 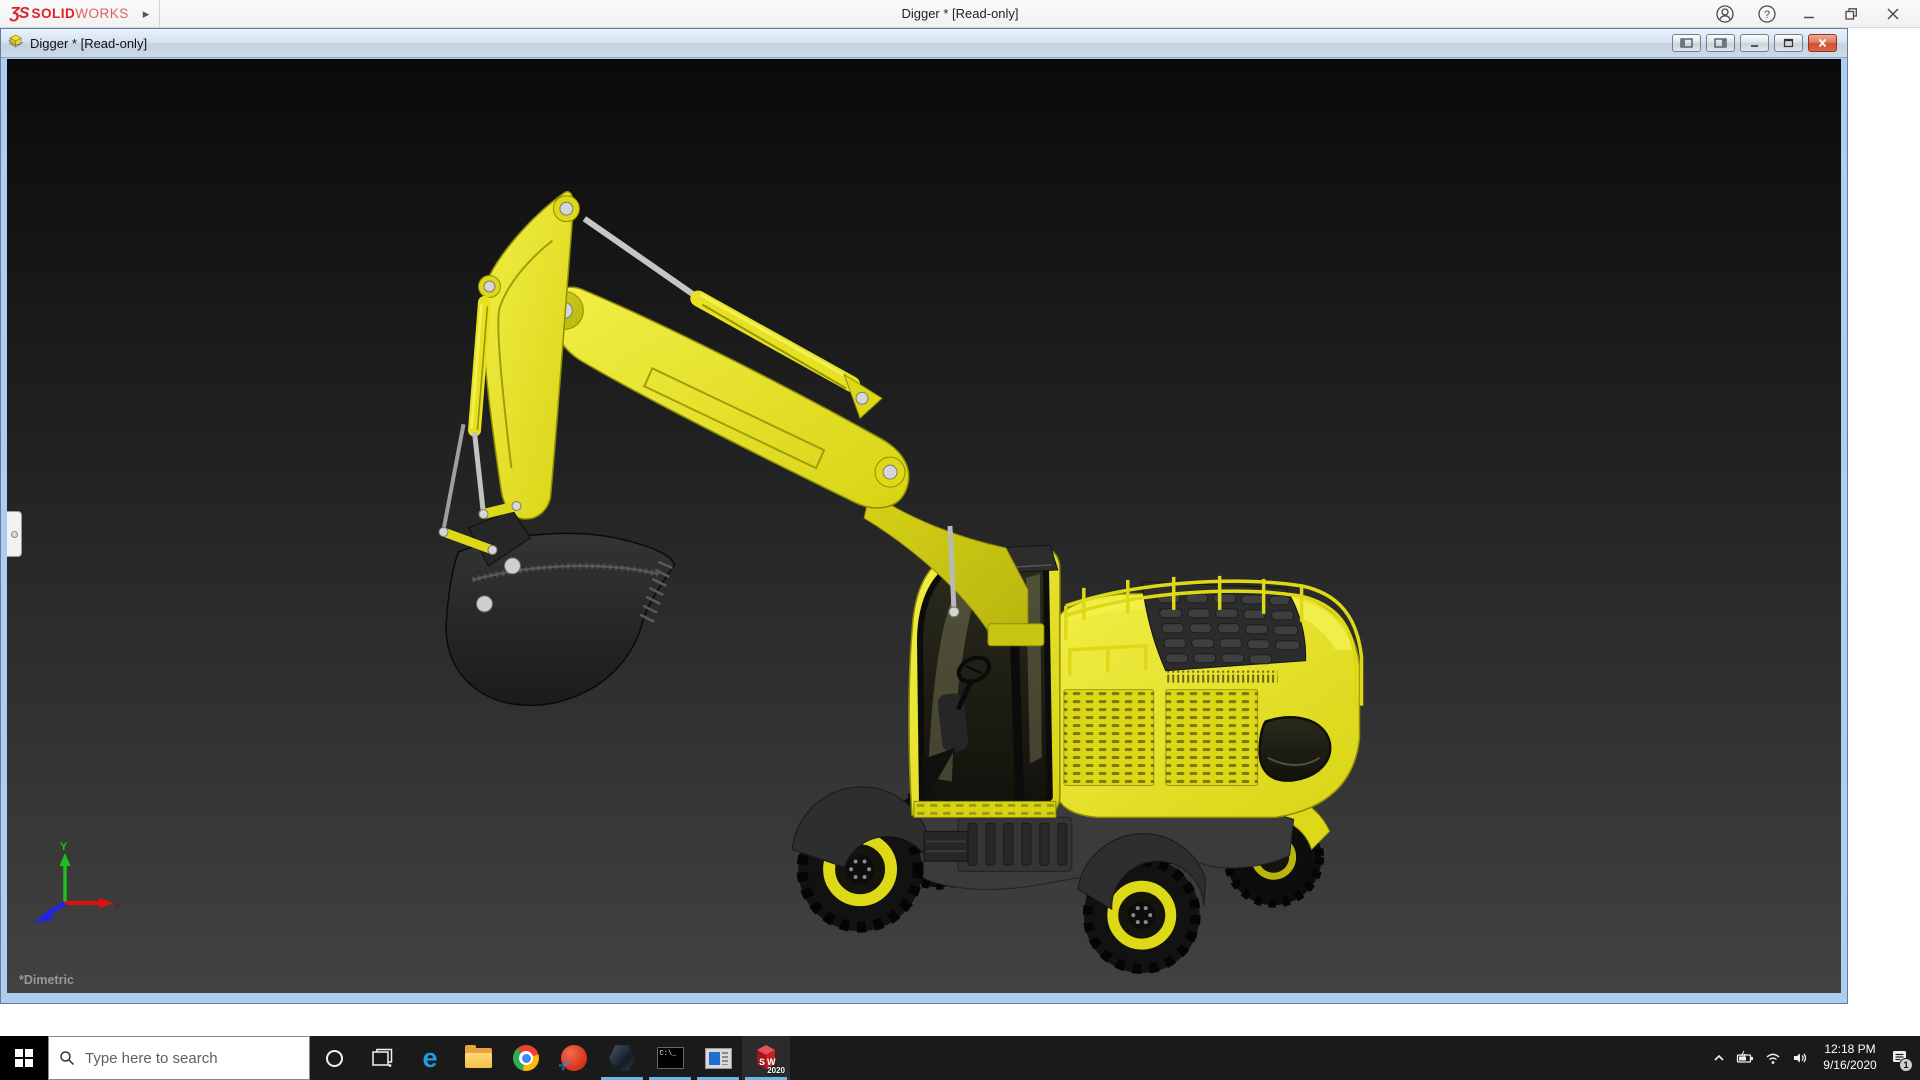 I want to click on bucket-cylinder, so click(x=466, y=413).